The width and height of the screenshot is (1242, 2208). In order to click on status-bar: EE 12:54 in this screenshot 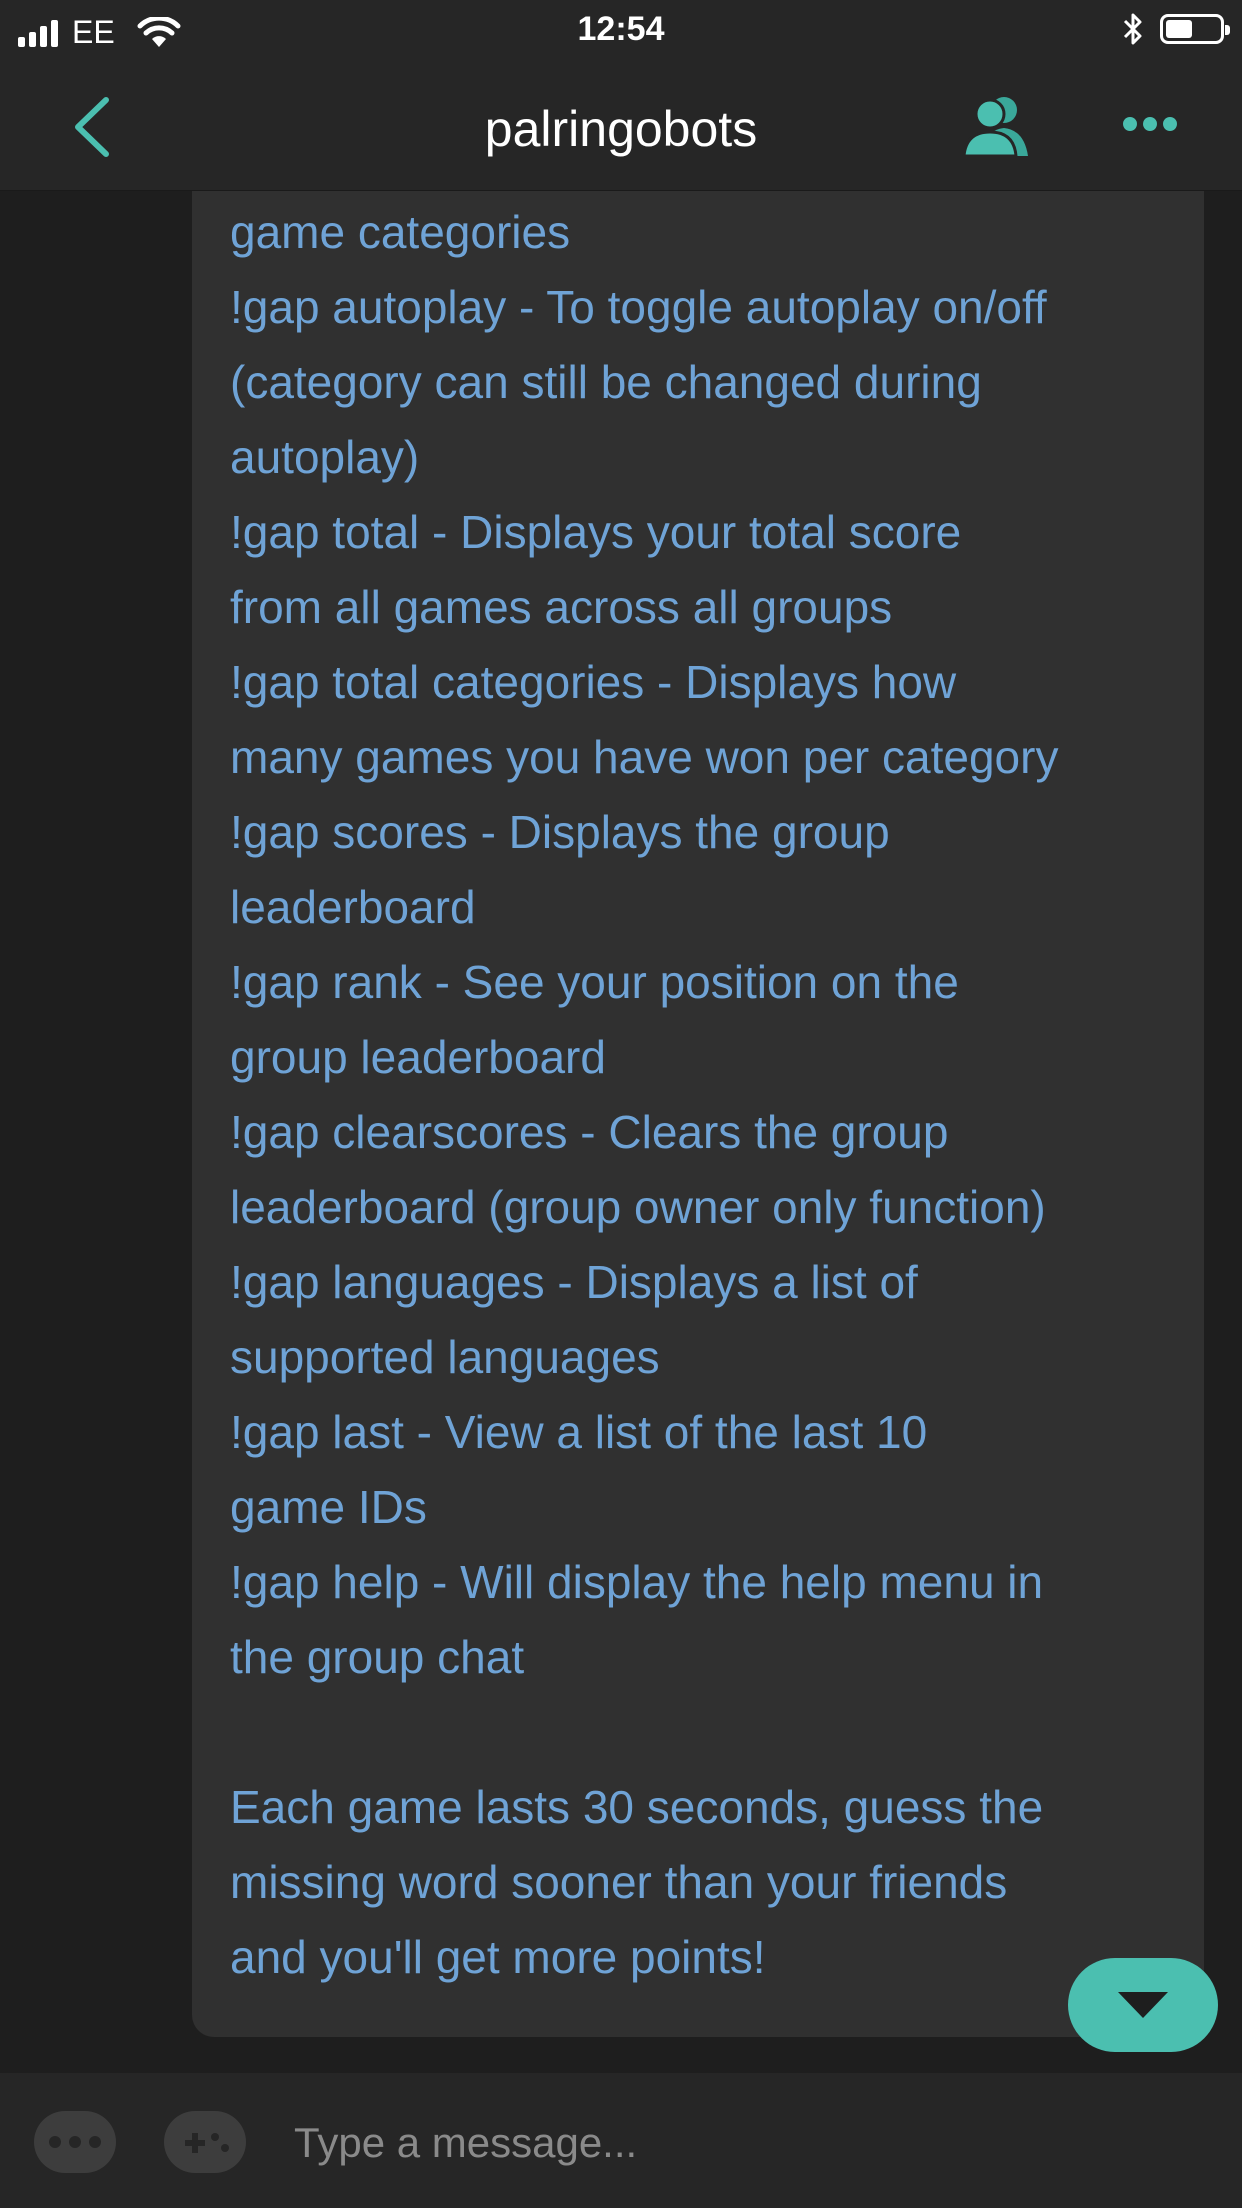, I will do `click(621, 31)`.